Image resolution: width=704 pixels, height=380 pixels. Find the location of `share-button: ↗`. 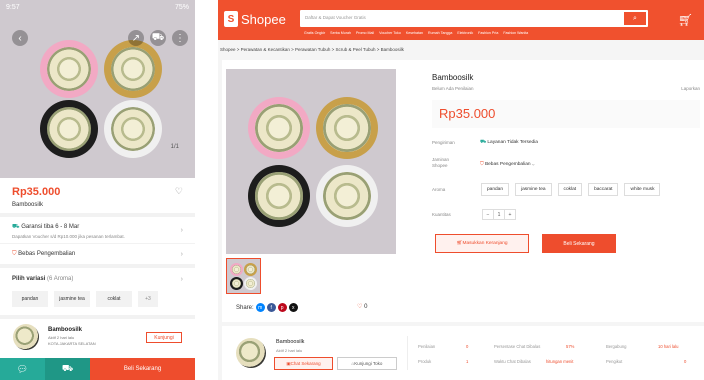

share-button: ↗ is located at coordinates (136, 38).